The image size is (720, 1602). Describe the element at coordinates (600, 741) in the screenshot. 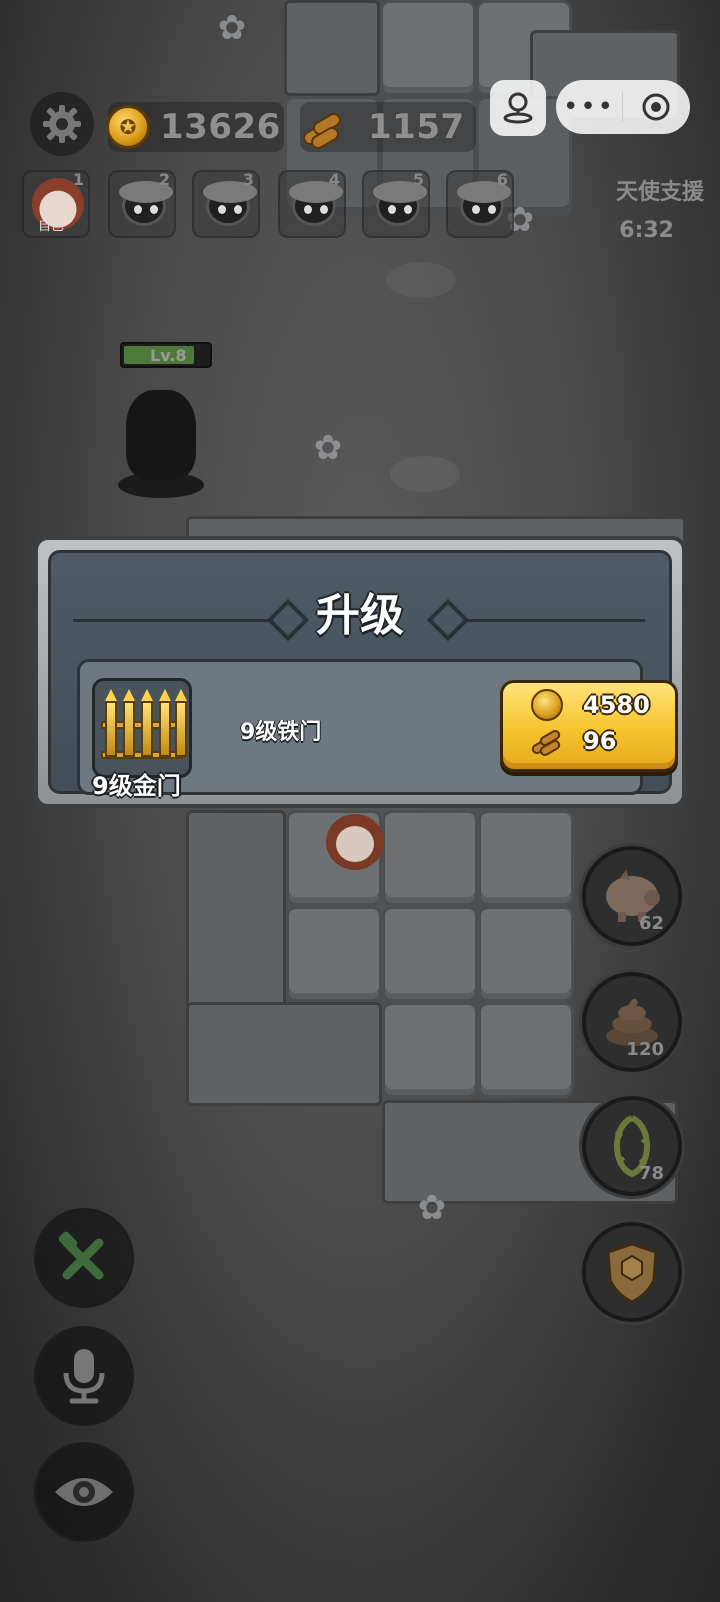

I see `wood-cost-amount: 96` at that location.